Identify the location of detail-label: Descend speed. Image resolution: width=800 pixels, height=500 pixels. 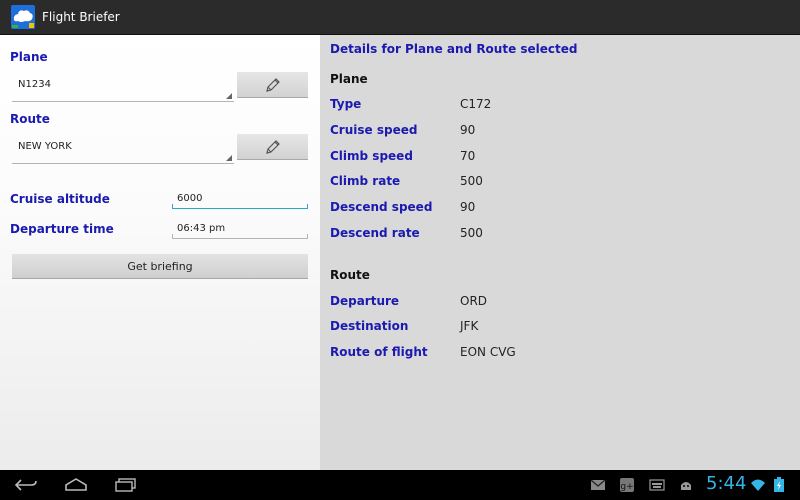
(381, 207).